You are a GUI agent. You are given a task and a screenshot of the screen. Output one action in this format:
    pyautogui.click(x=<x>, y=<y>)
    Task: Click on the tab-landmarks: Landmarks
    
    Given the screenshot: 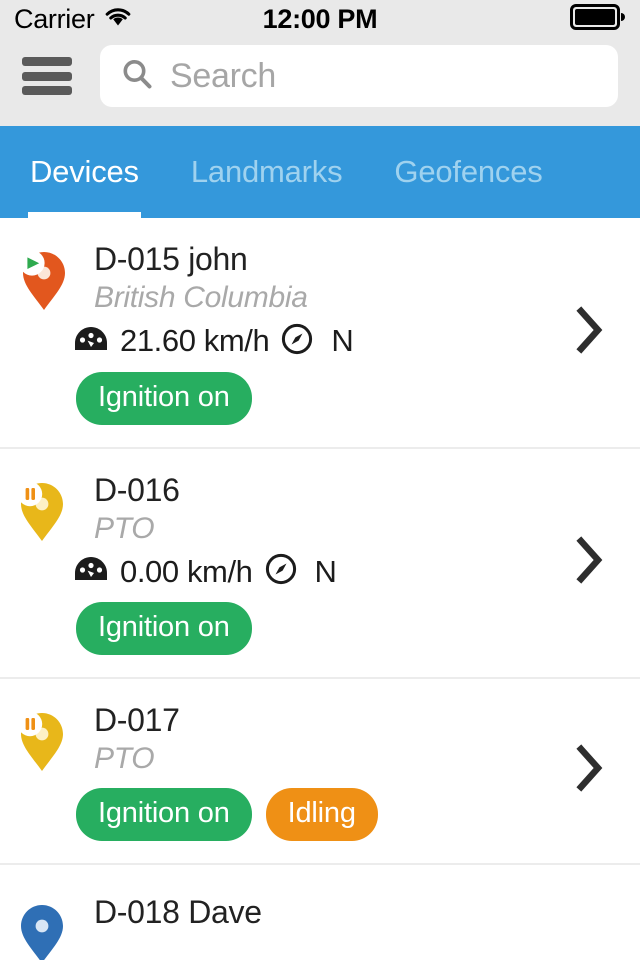 What is the action you would take?
    pyautogui.click(x=267, y=172)
    